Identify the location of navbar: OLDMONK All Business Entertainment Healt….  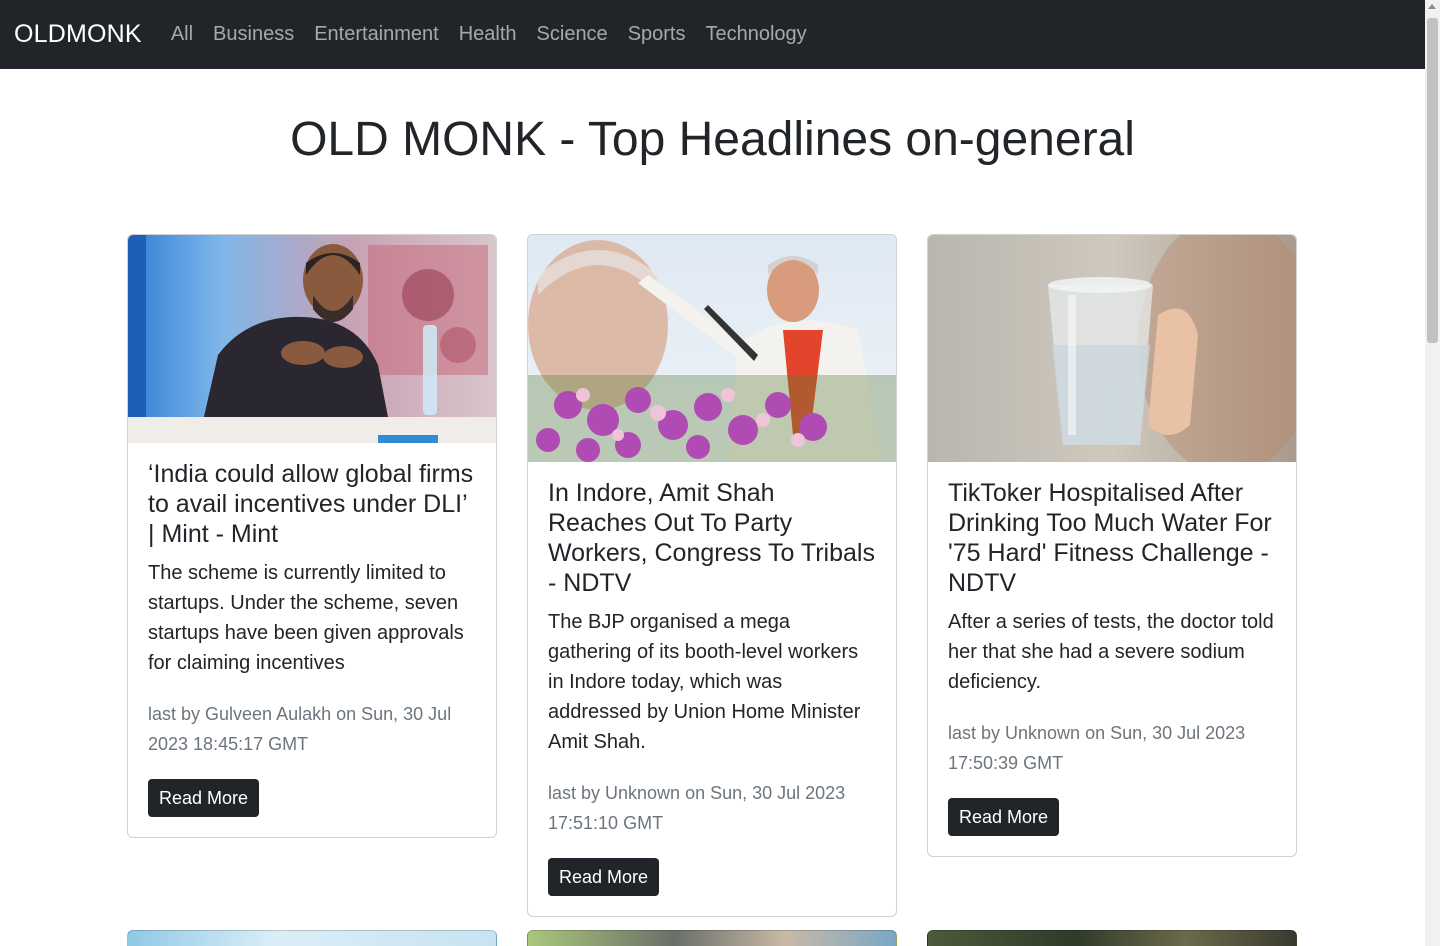
(712, 34).